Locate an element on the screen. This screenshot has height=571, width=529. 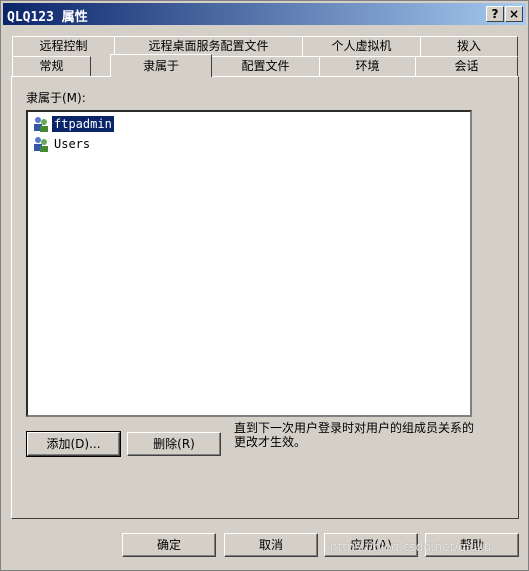
tab-sessions: 会话 is located at coordinates (466, 66).